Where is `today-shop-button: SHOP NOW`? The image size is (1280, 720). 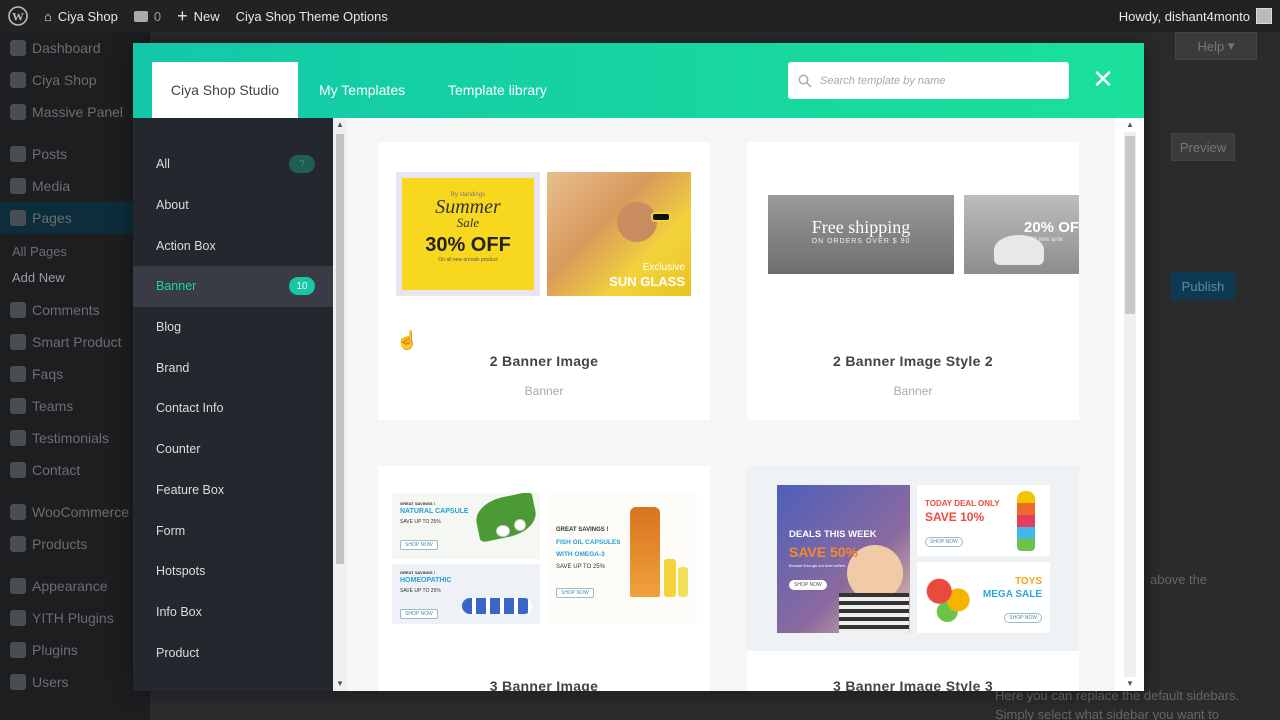 today-shop-button: SHOP NOW is located at coordinates (944, 542).